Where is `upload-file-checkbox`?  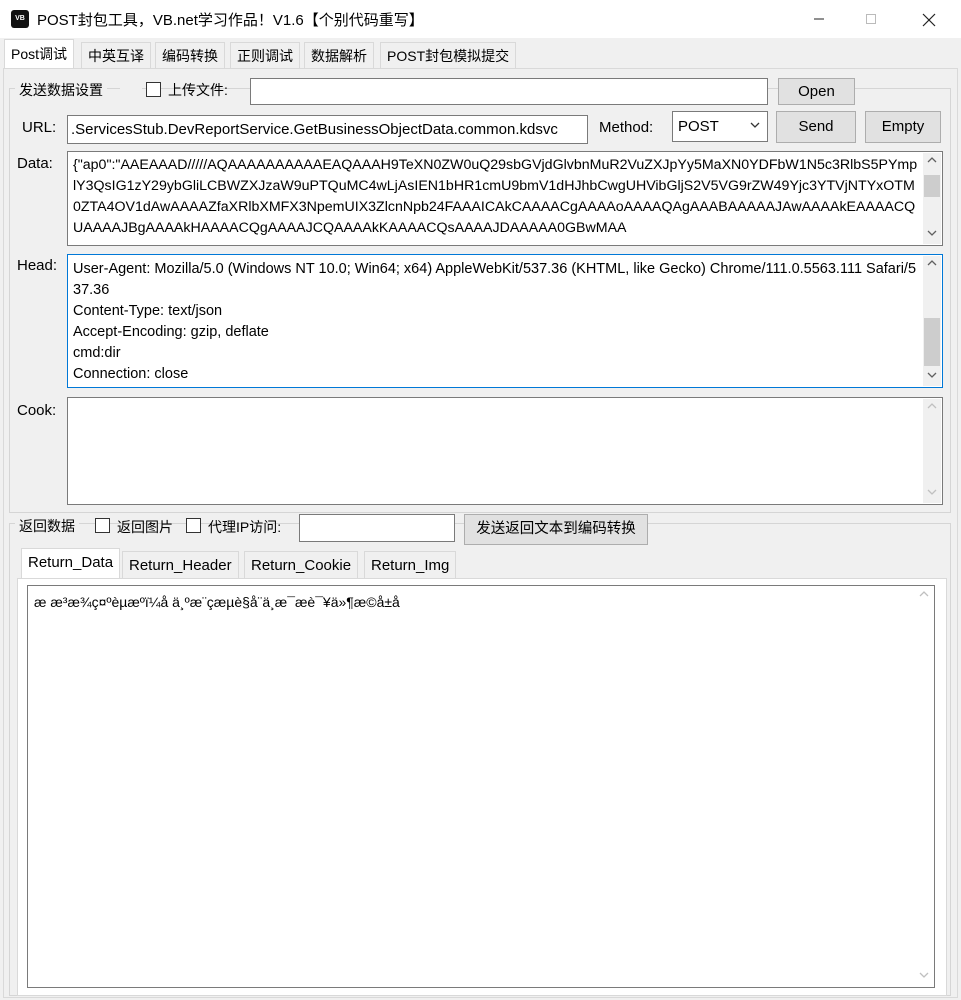
upload-file-checkbox is located at coordinates (153, 89).